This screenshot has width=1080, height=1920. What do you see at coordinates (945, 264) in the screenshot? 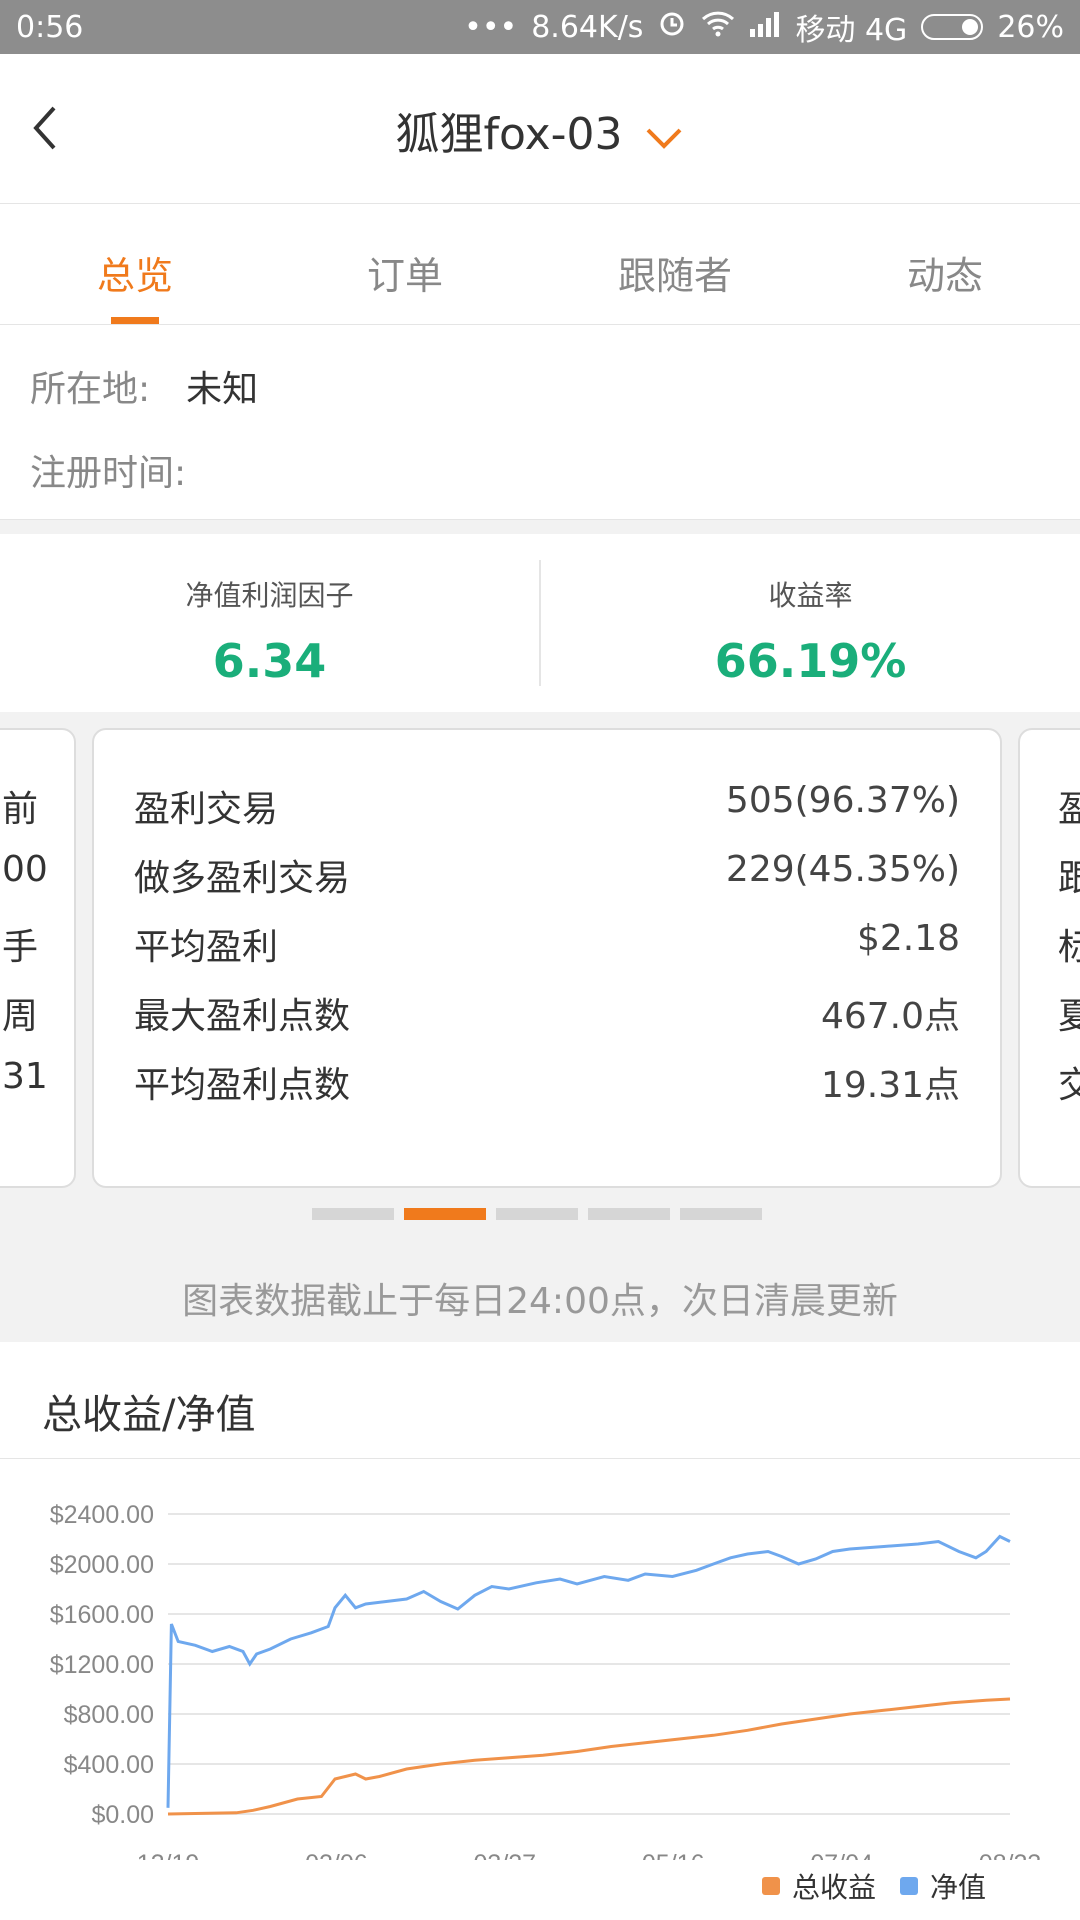
I see `tab-activity: 动态` at bounding box center [945, 264].